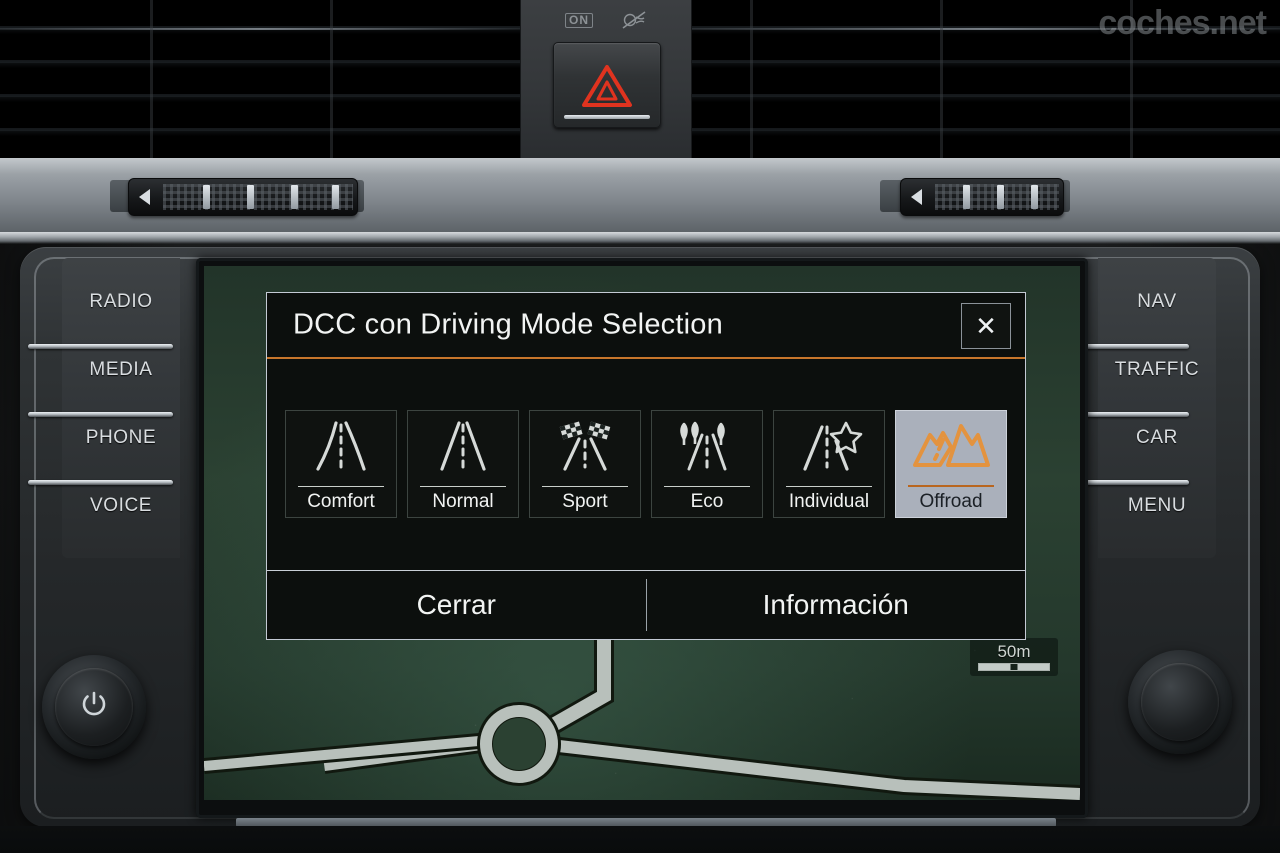  I want to click on mode-label-normal: Normal, so click(463, 501).